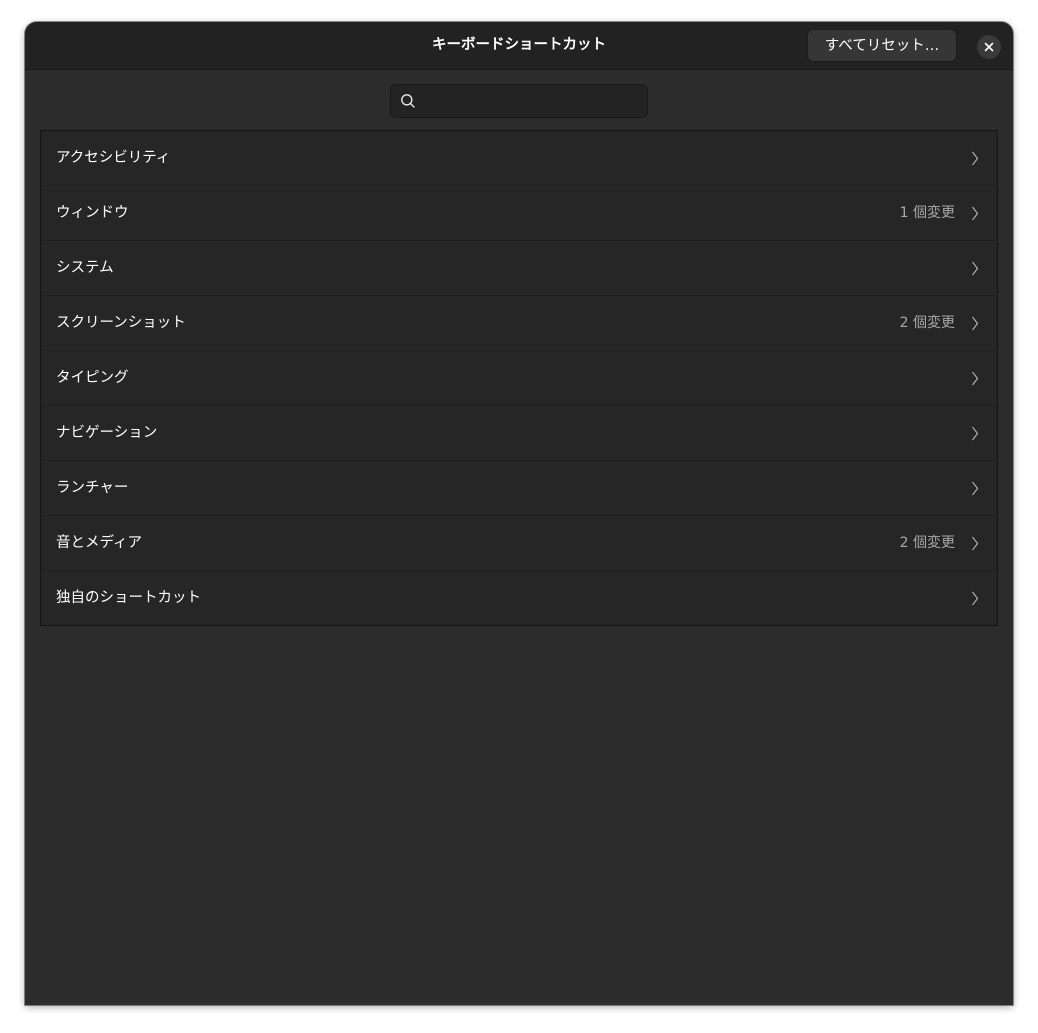 The image size is (1038, 1033). I want to click on search-icon, so click(408, 101).